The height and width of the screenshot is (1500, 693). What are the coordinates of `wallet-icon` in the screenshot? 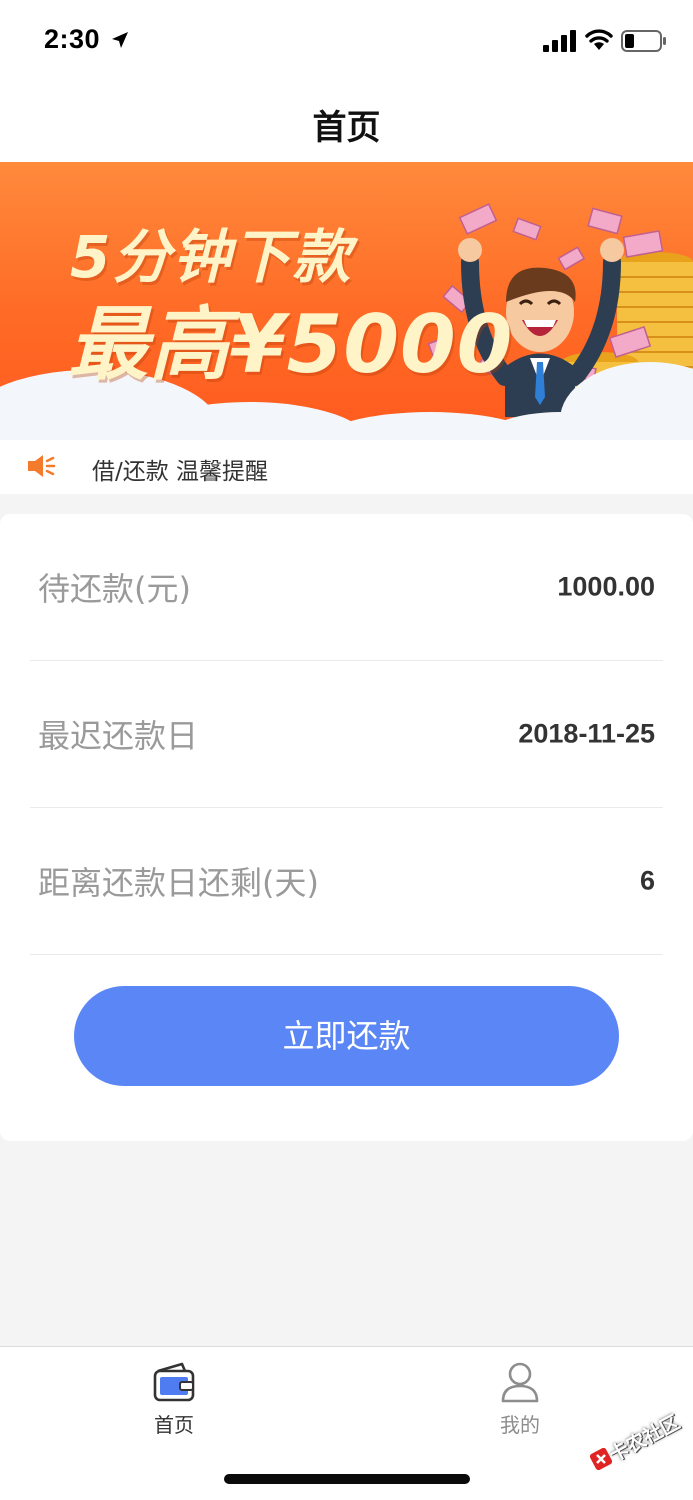 It's located at (174, 1382).